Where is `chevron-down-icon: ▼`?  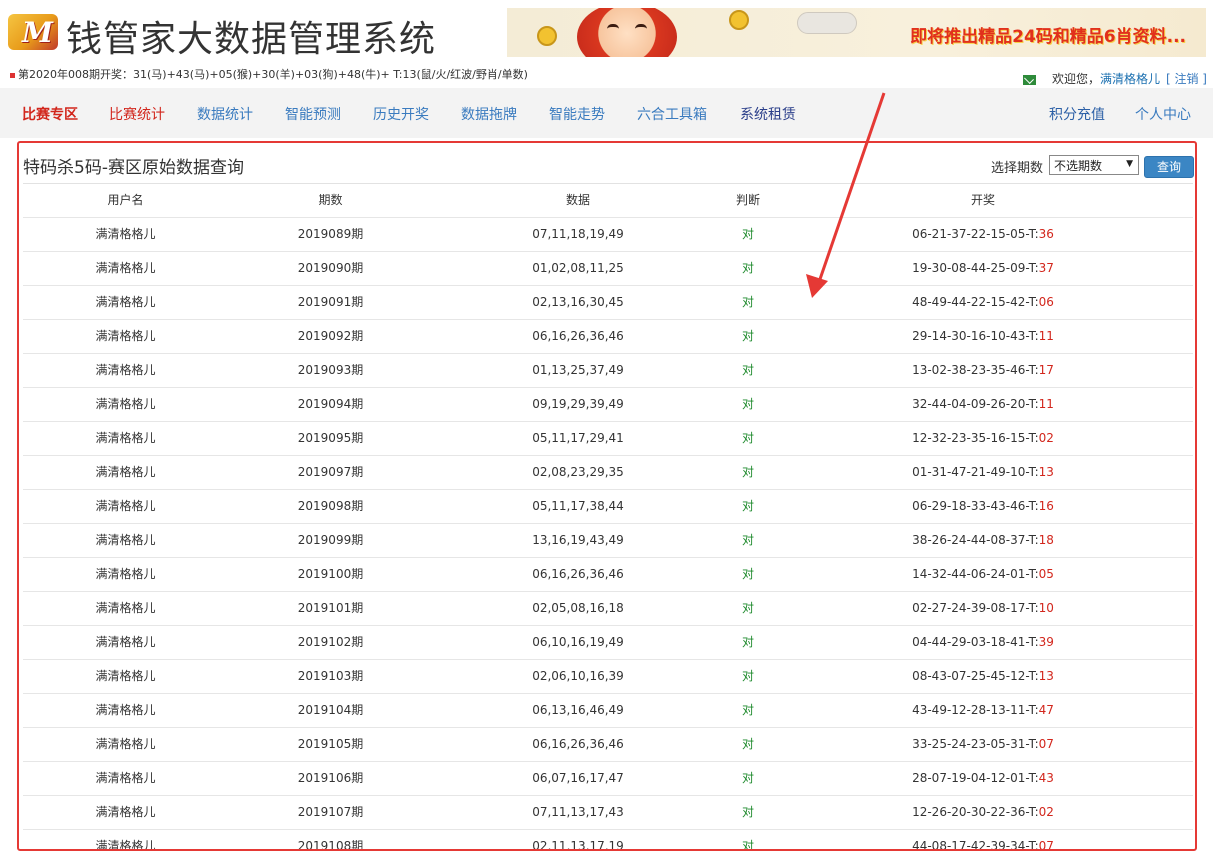
chevron-down-icon: ▼ is located at coordinates (1129, 164).